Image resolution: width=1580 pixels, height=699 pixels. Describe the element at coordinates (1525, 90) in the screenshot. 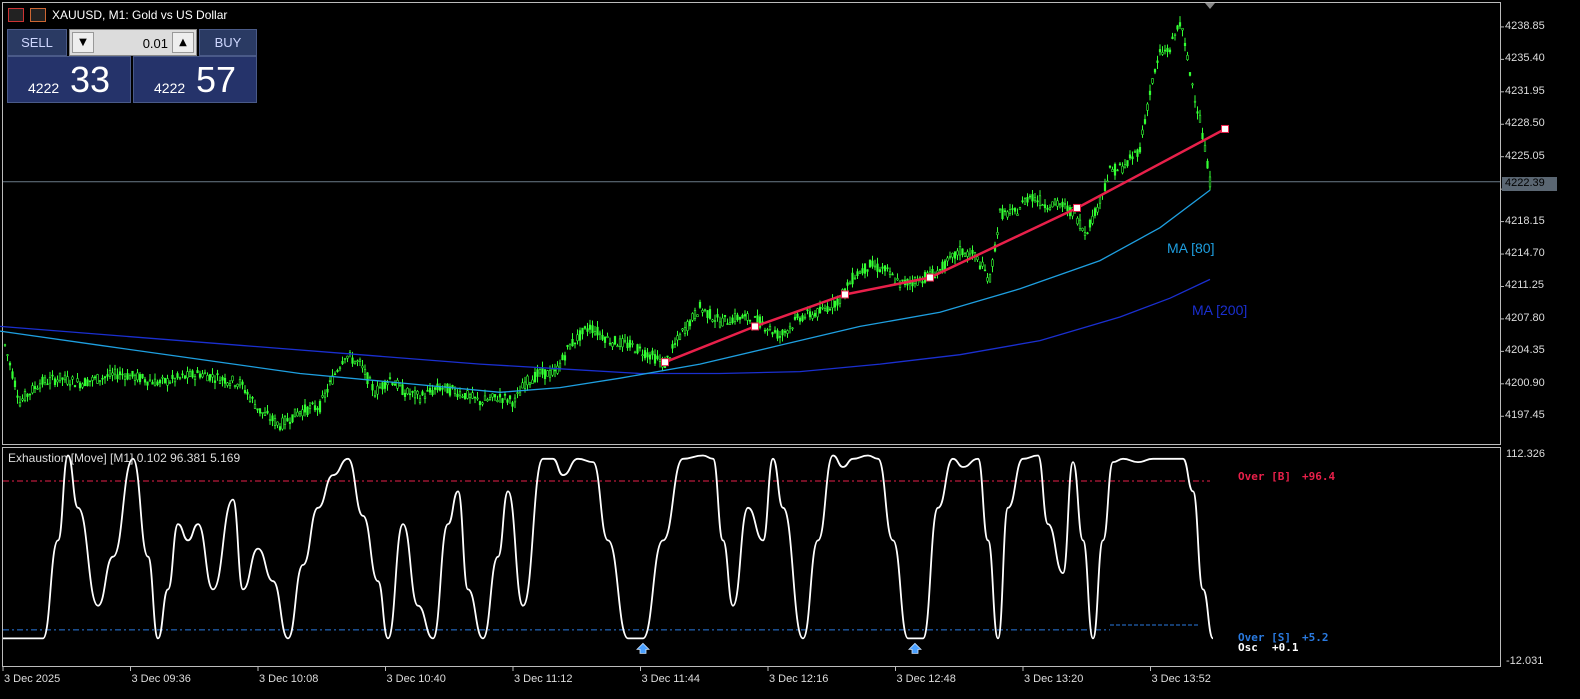

I see `price-tick-label: 4231.95` at that location.